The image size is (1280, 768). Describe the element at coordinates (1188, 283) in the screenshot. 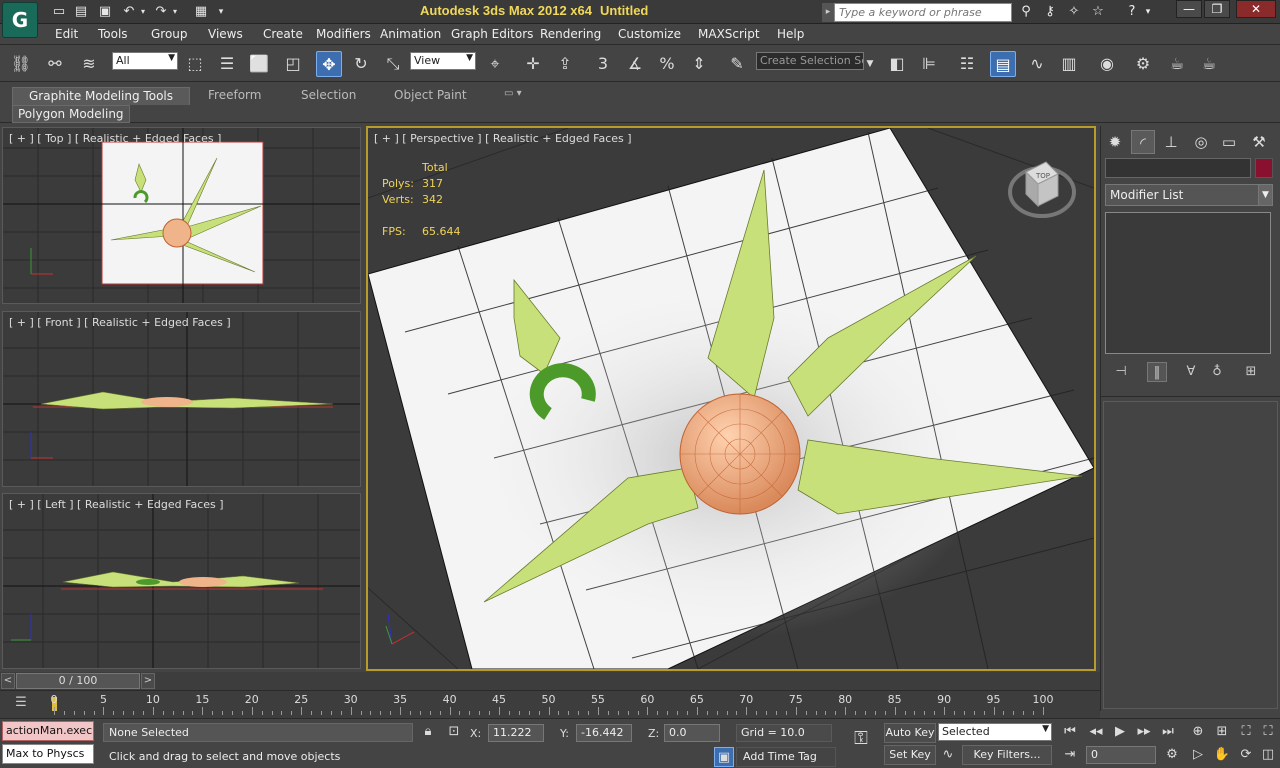

I see `modifier-stack` at that location.